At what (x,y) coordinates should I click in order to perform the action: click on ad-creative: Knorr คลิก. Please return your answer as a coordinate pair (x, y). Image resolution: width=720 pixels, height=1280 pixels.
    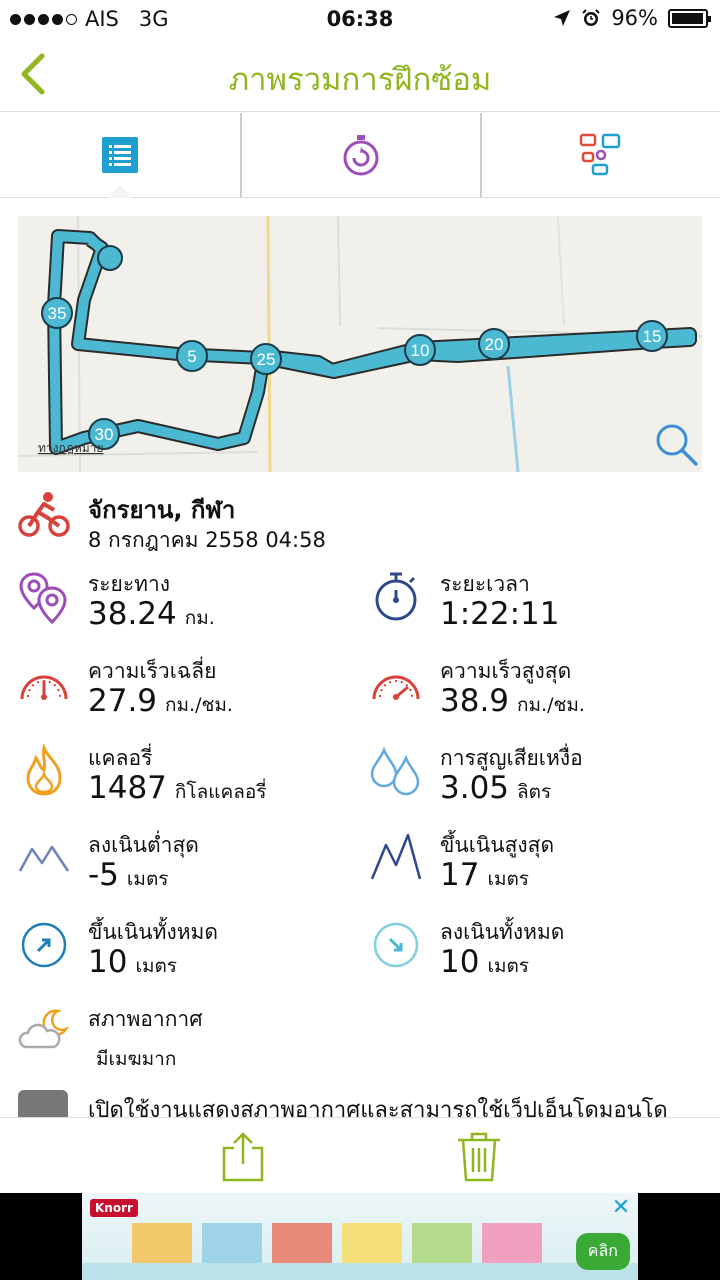
    Looking at the image, I should click on (360, 1236).